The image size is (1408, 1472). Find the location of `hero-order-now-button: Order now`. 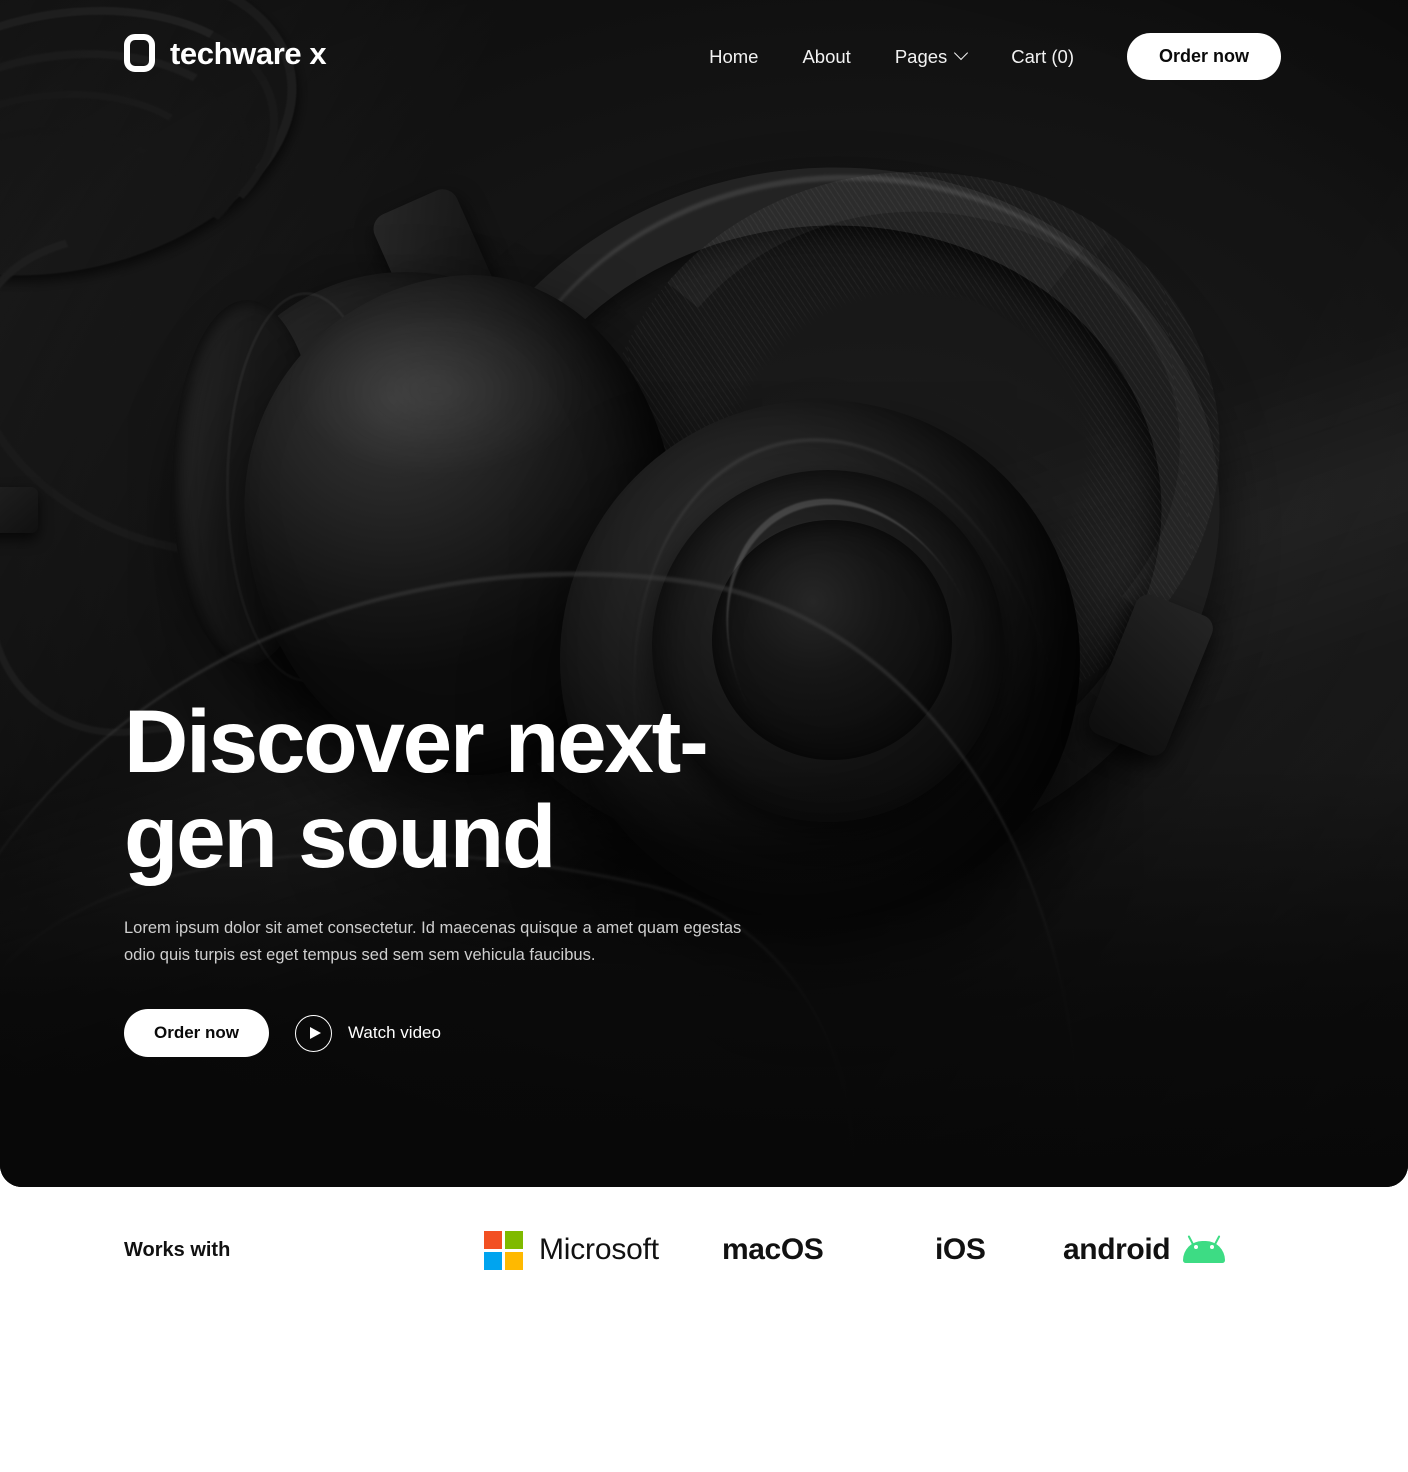

hero-order-now-button: Order now is located at coordinates (197, 1033).